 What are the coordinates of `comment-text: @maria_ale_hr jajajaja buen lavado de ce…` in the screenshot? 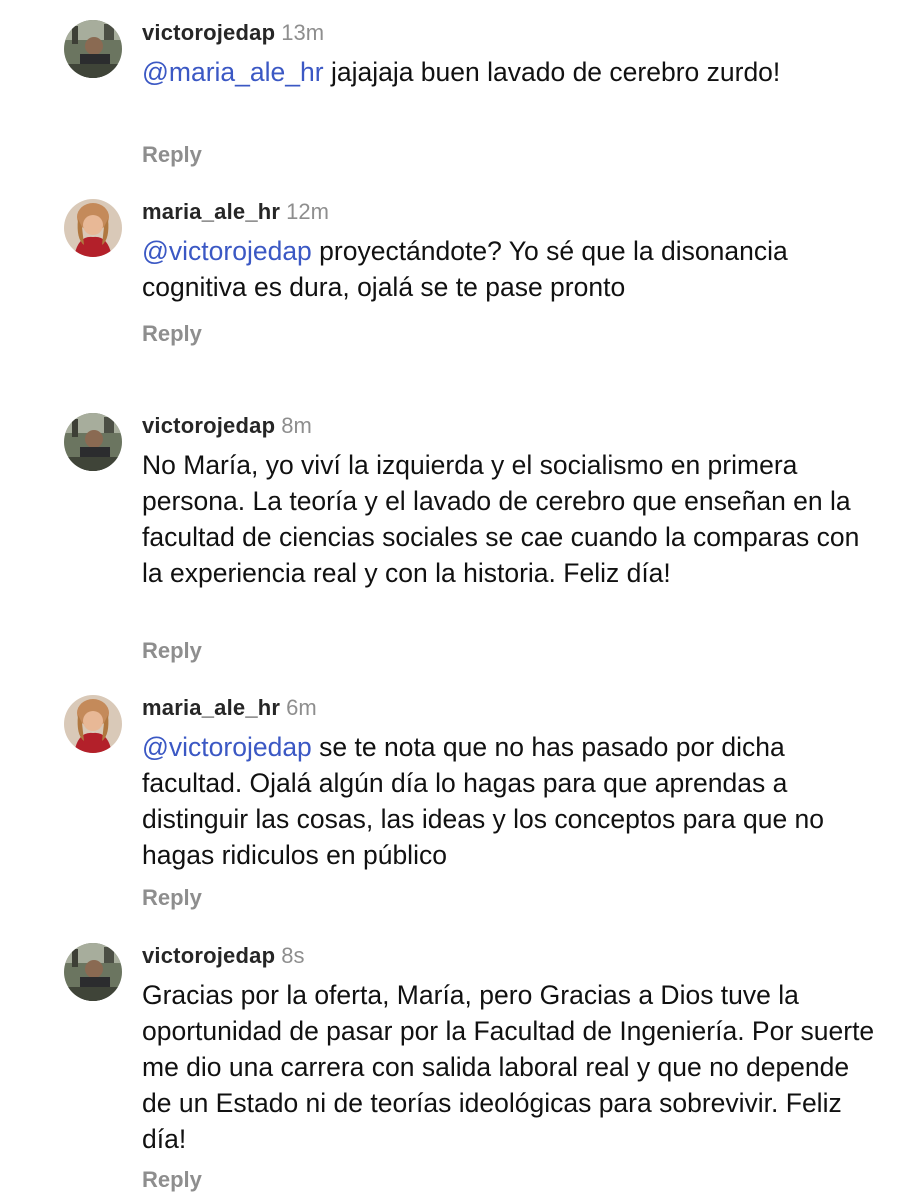 It's located at (512, 72).